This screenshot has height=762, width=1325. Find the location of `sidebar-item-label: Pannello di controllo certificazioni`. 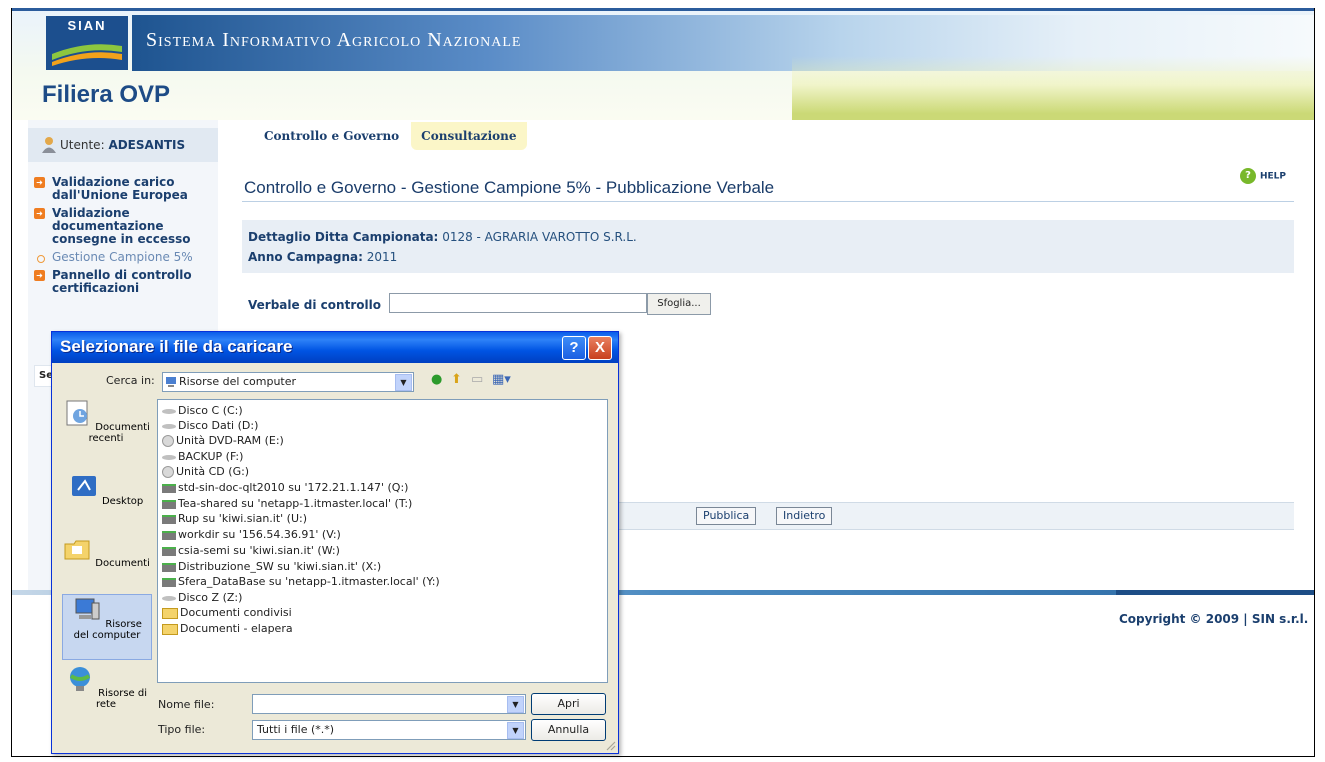

sidebar-item-label: Pannello di controllo certificazioni is located at coordinates (122, 281).